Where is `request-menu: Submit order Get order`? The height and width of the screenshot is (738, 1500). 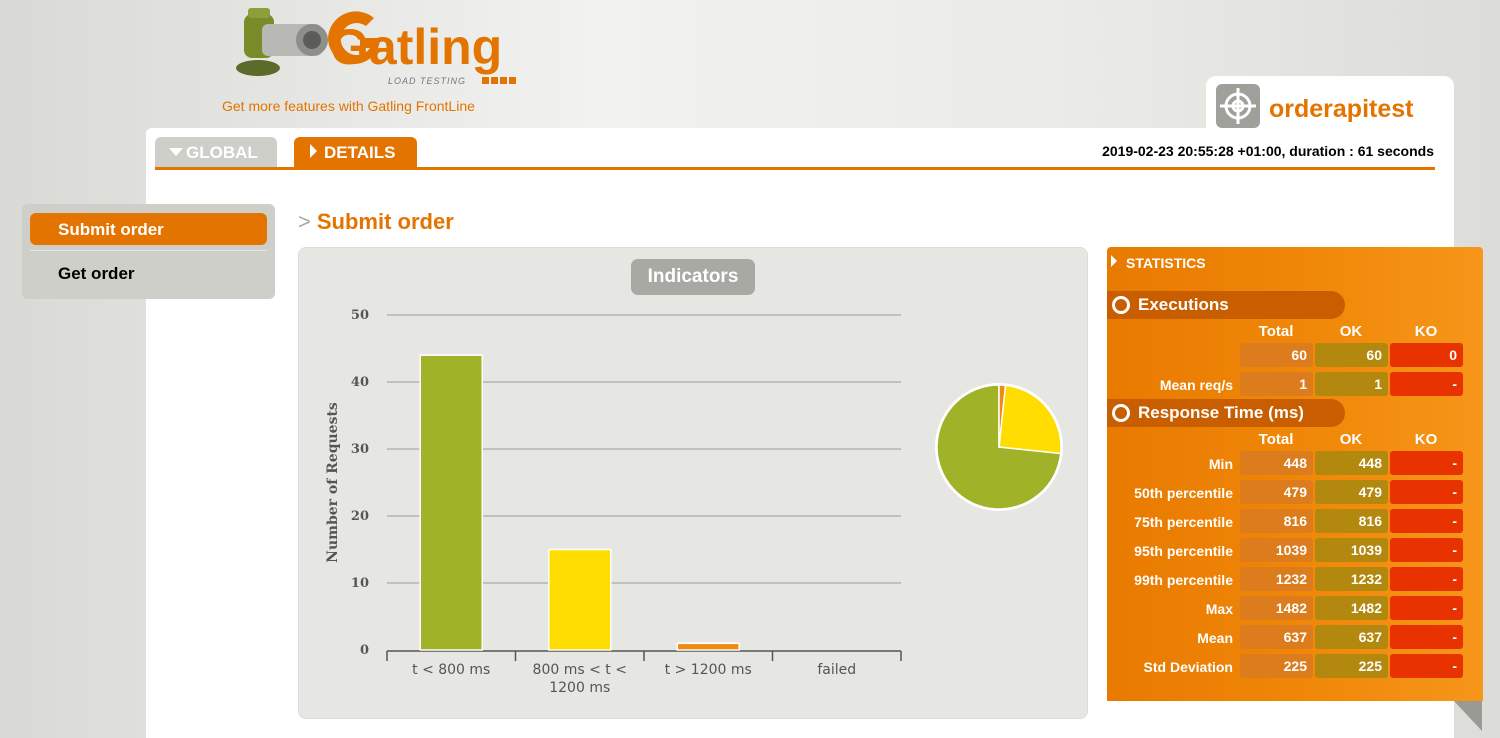 request-menu: Submit order Get order is located at coordinates (148, 251).